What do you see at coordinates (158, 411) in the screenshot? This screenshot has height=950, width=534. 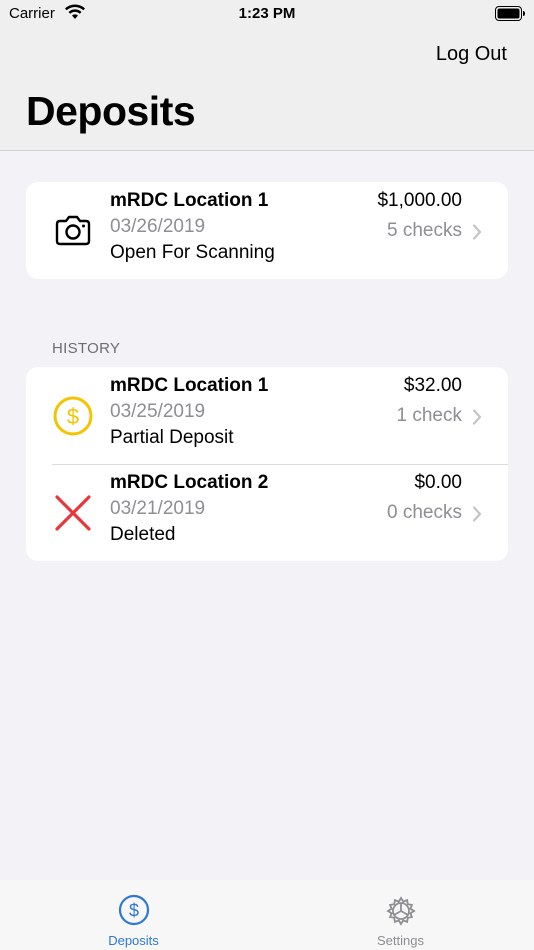 I see `deposit-date: 03/25/2019` at bounding box center [158, 411].